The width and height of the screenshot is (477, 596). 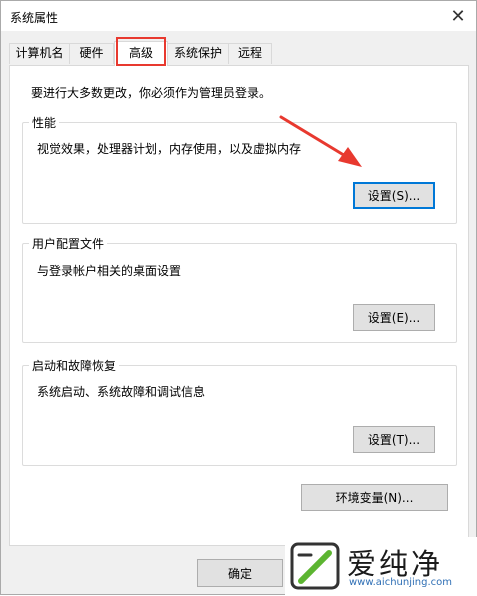 What do you see at coordinates (34, 18) in the screenshot?
I see `window-title: 系统属性` at bounding box center [34, 18].